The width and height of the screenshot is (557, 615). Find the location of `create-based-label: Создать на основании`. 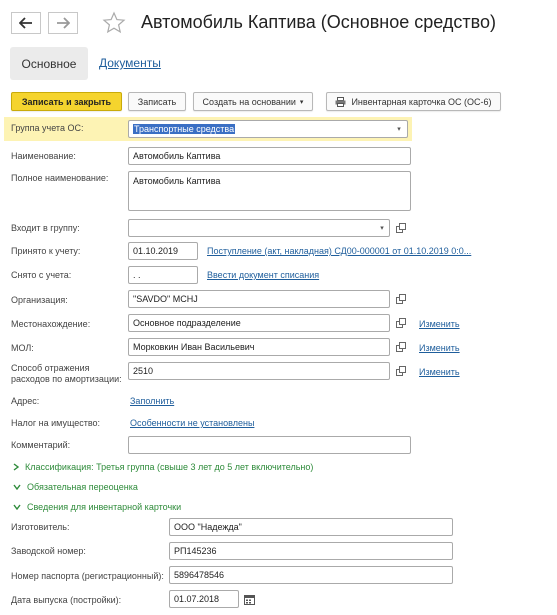

create-based-label: Создать на основании is located at coordinates (249, 101).